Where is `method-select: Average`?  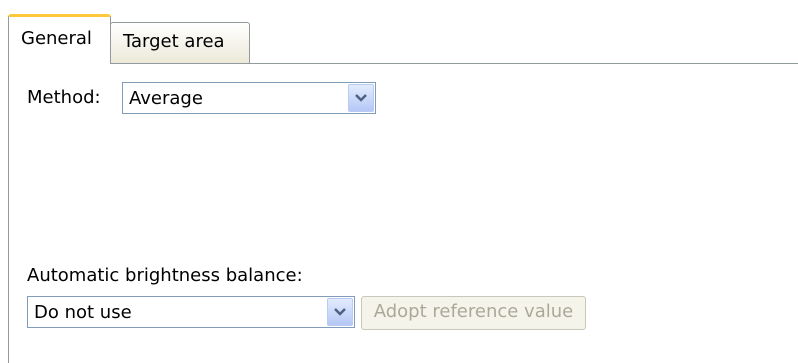 method-select: Average is located at coordinates (249, 98).